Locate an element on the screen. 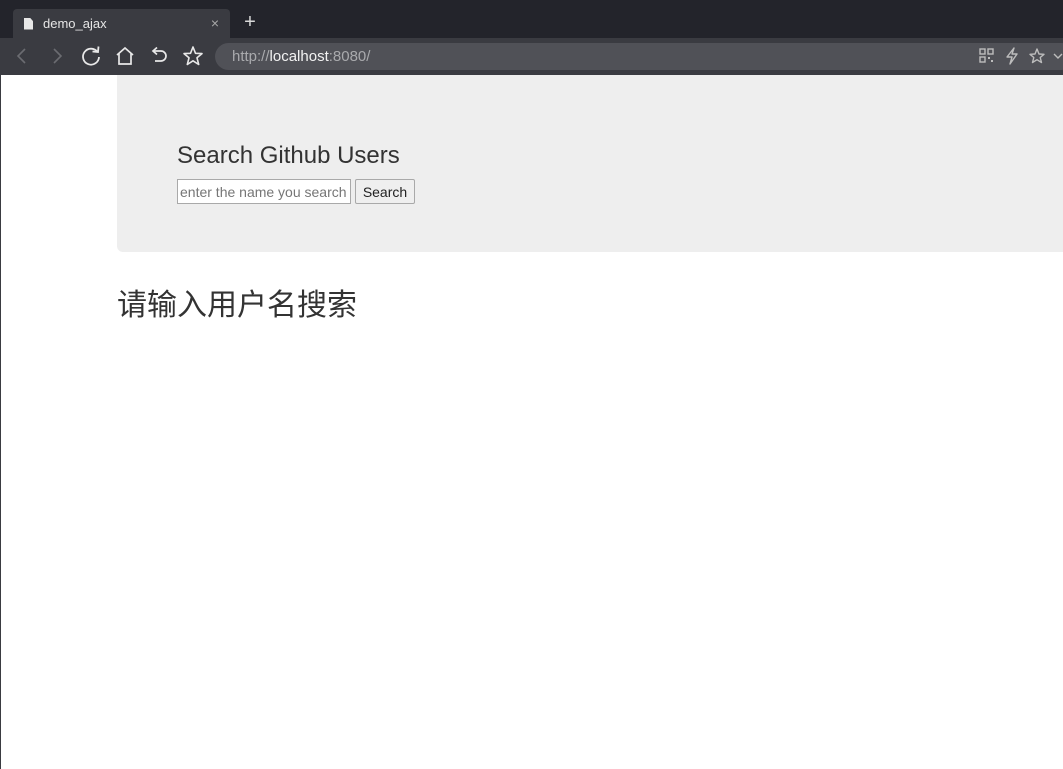 The width and height of the screenshot is (1063, 769). close-tab-icon: × is located at coordinates (215, 23).